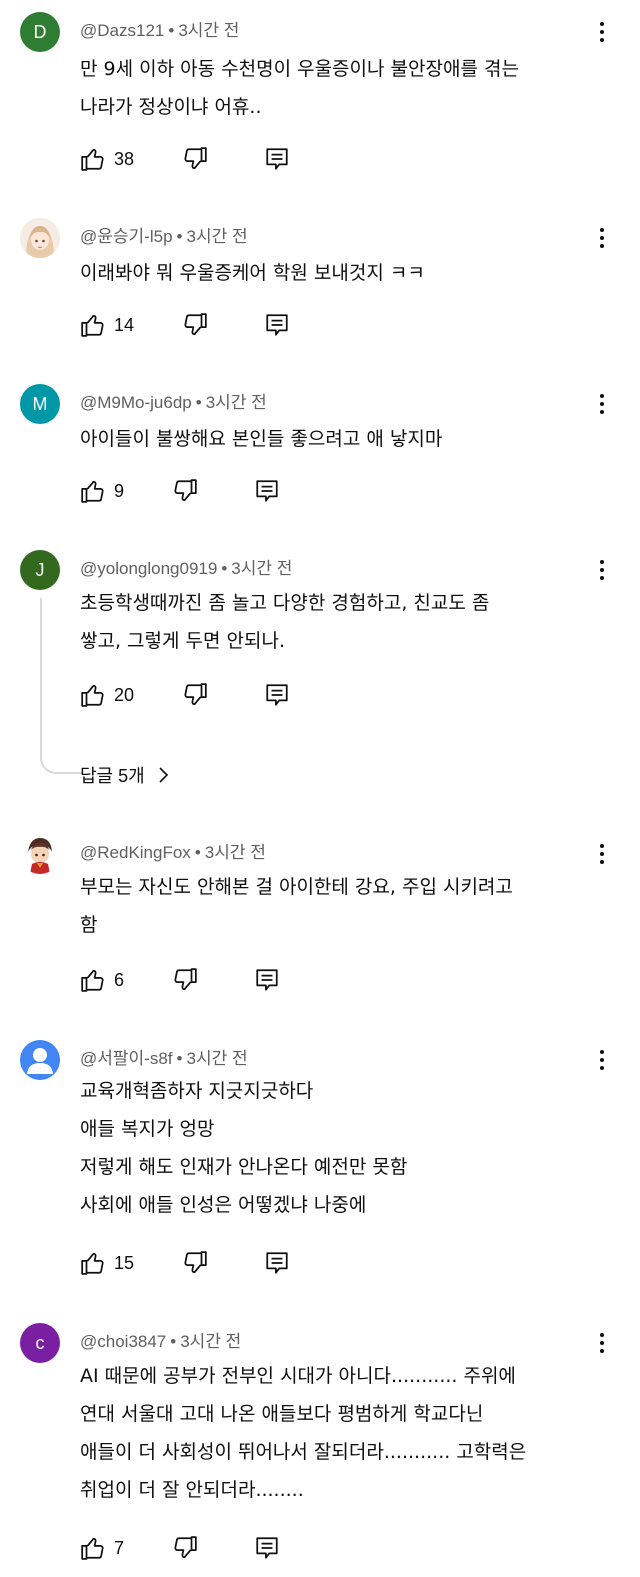 This screenshot has width=640, height=1577. I want to click on author-name: @M9Mo-ju6dp, so click(136, 402).